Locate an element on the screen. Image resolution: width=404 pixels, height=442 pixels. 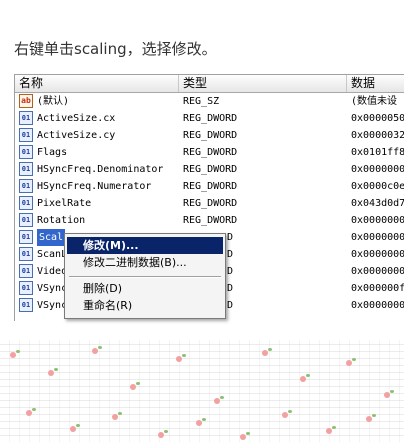
value-name: ActiveSize.cy is located at coordinates (76, 135).